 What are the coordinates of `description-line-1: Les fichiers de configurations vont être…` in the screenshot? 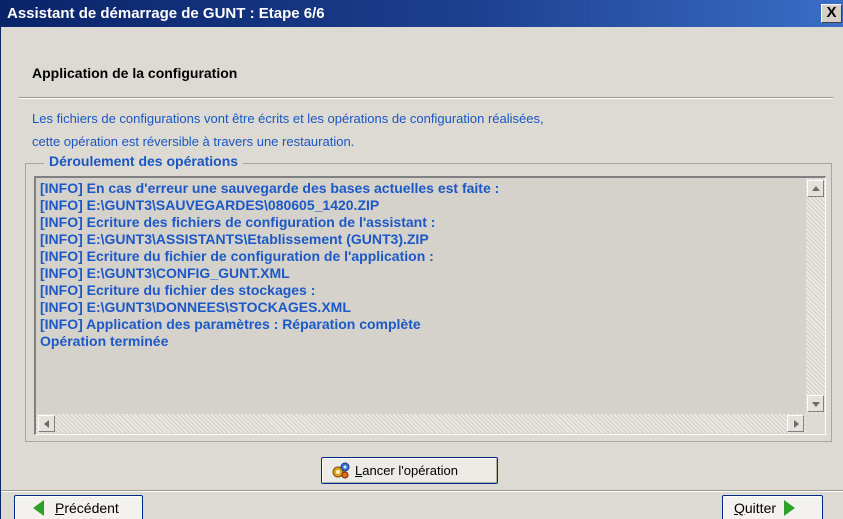 It's located at (288, 118).